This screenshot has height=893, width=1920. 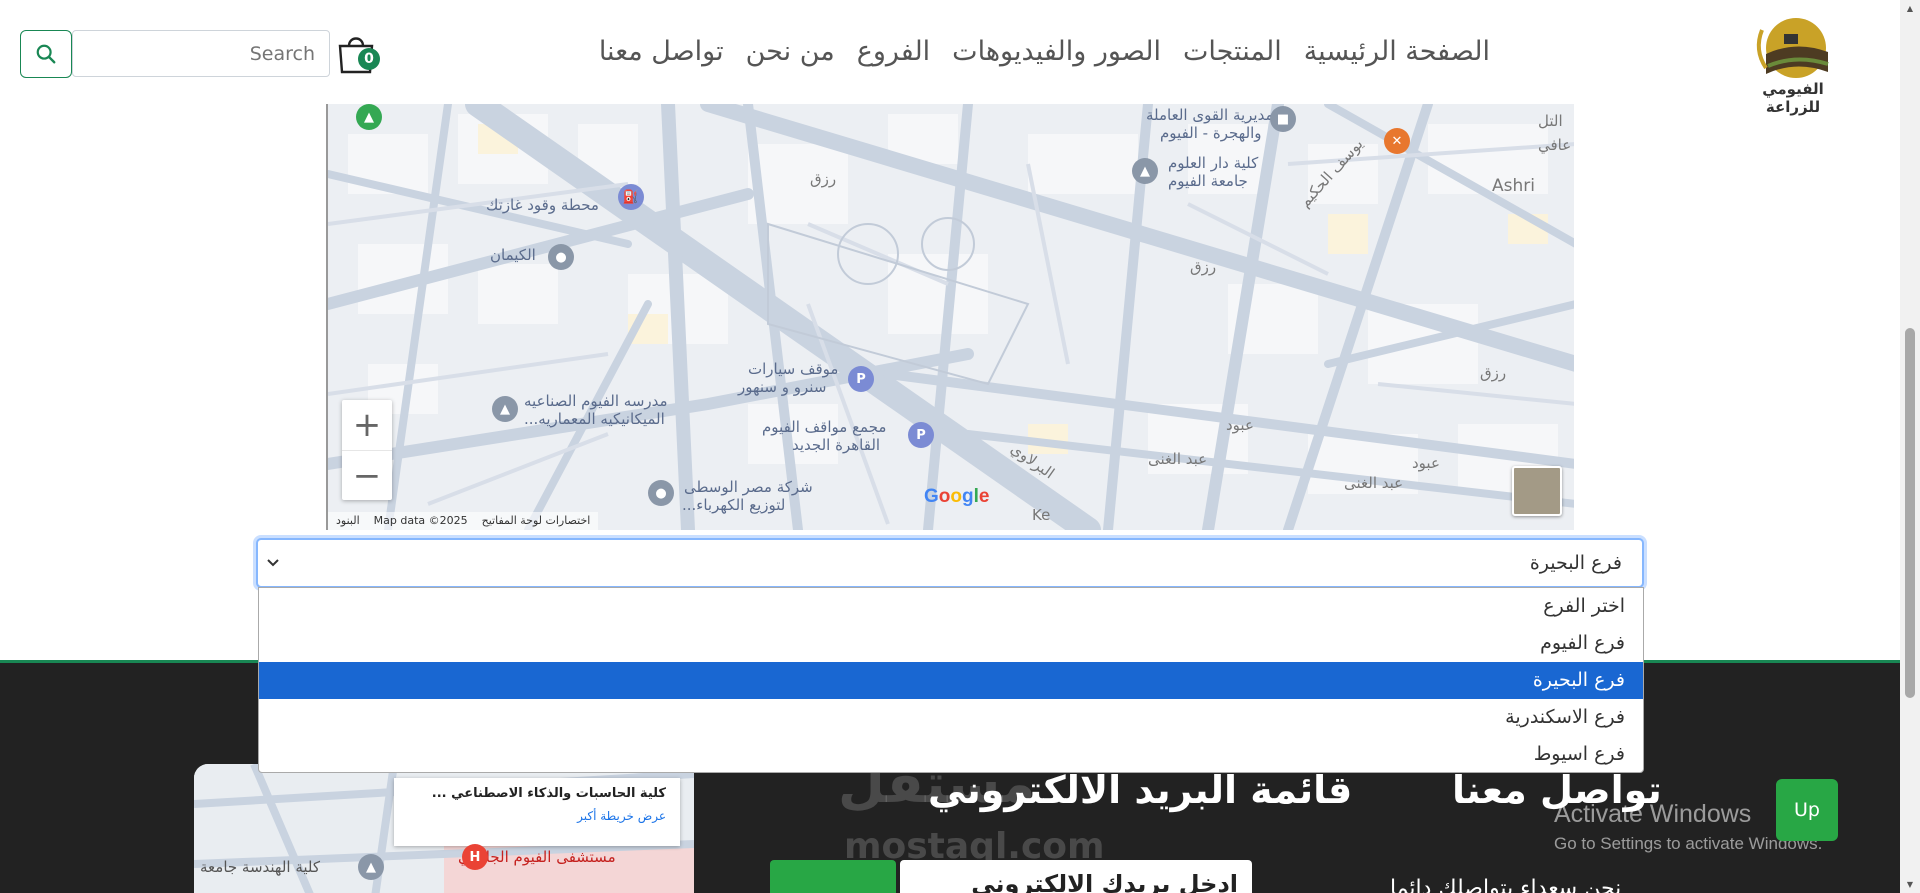 I want to click on search-button, so click(x=46, y=54).